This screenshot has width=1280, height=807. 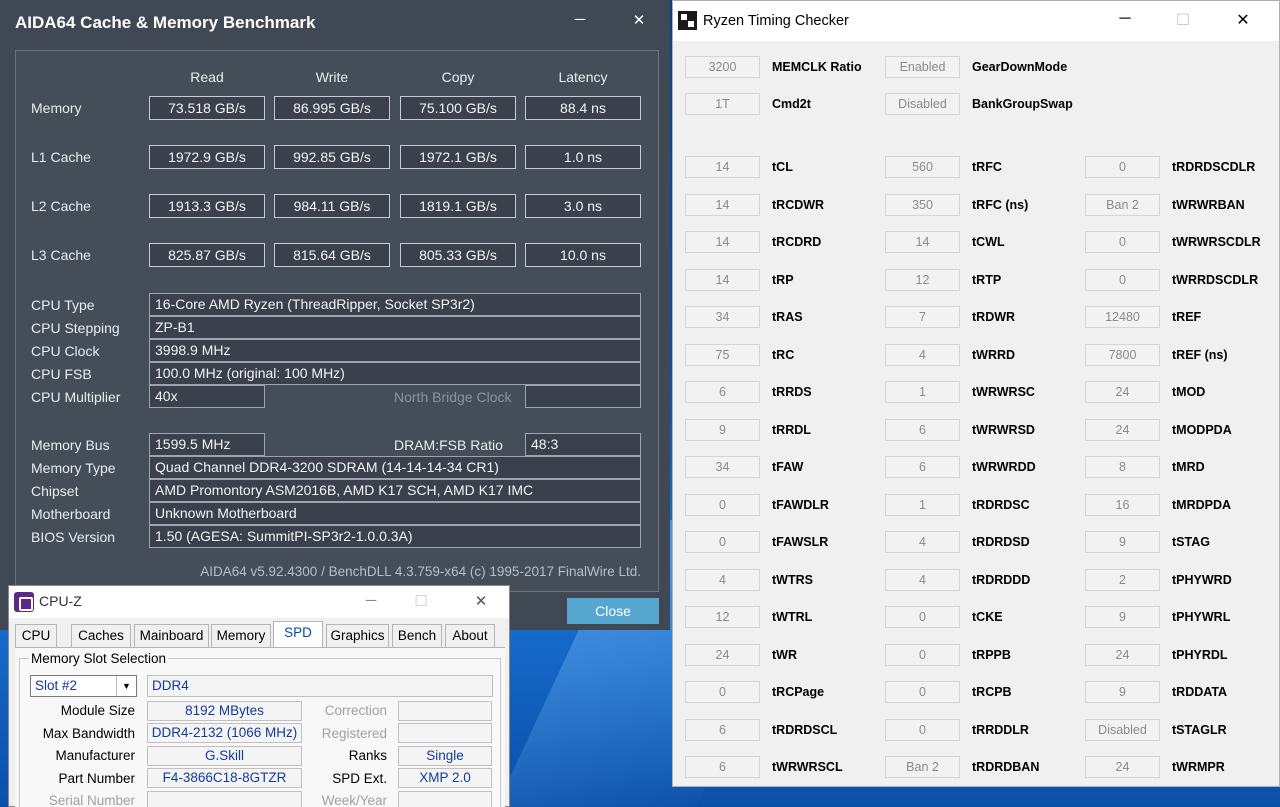 What do you see at coordinates (1122, 242) in the screenshot?
I see `timing-twrwrscdlr-value: 0` at bounding box center [1122, 242].